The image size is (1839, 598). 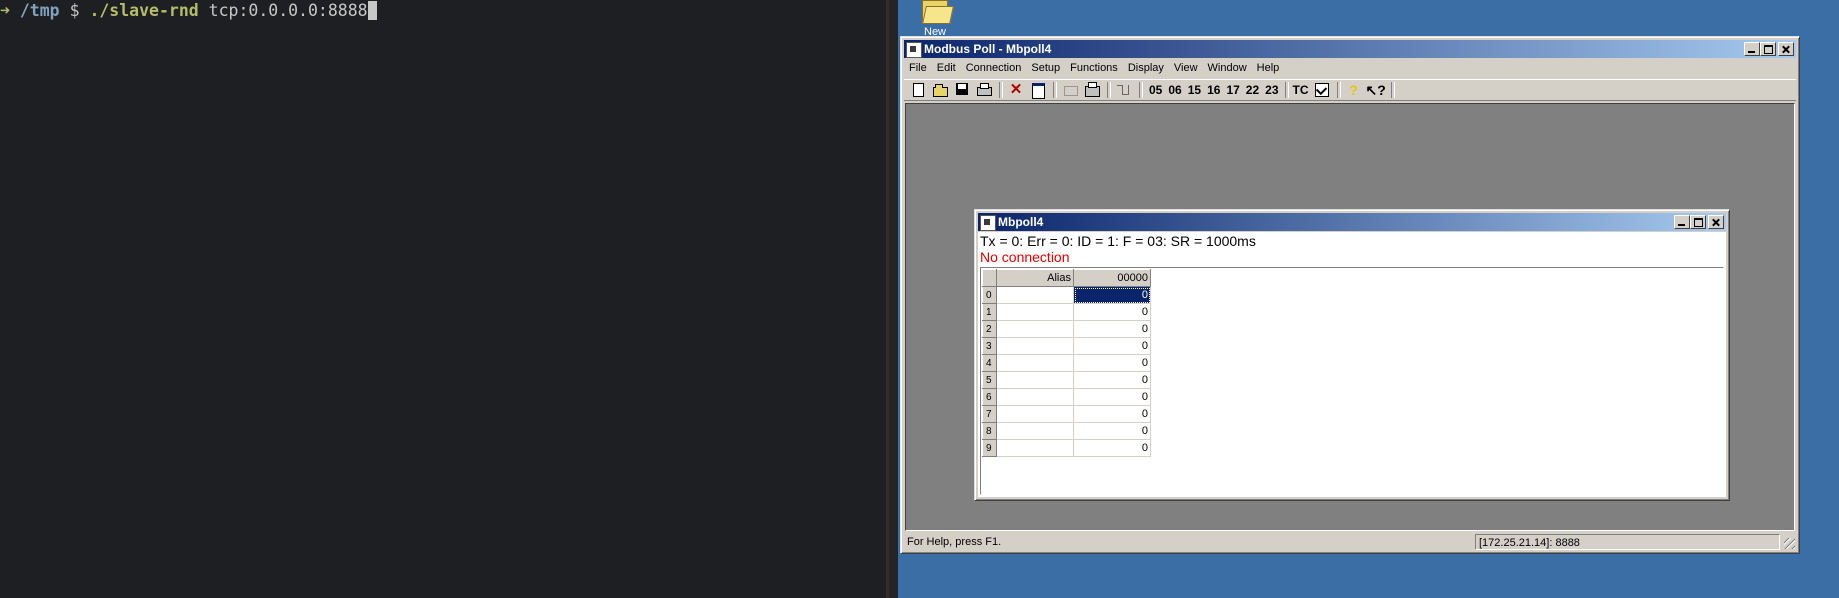 I want to click on child-titlebar: Mbpoll4, so click(x=1352, y=222).